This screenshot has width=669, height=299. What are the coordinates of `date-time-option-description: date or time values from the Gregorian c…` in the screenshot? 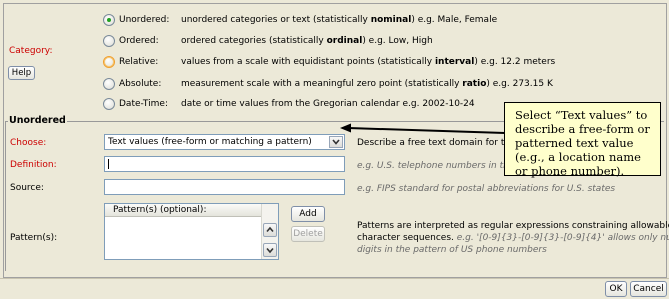 It's located at (328, 104).